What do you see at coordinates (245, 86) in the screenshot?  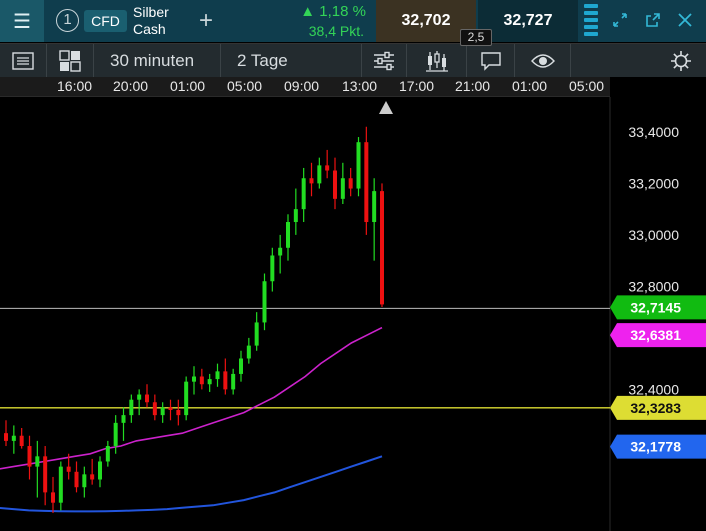 I see `time-axis-label: 05:00` at bounding box center [245, 86].